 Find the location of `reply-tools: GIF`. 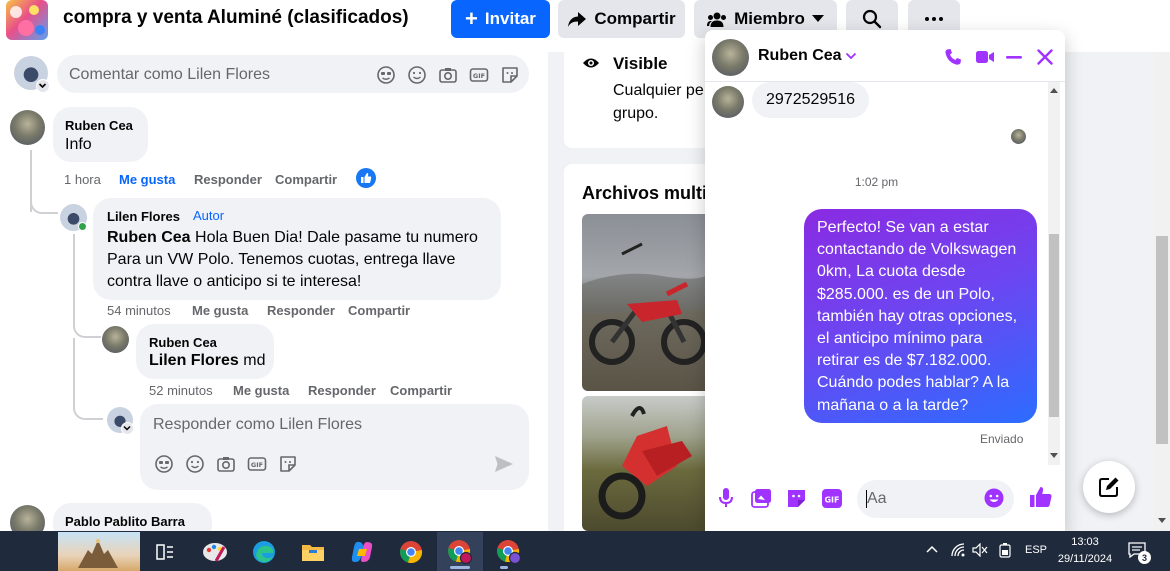

reply-tools: GIF is located at coordinates (226, 464).